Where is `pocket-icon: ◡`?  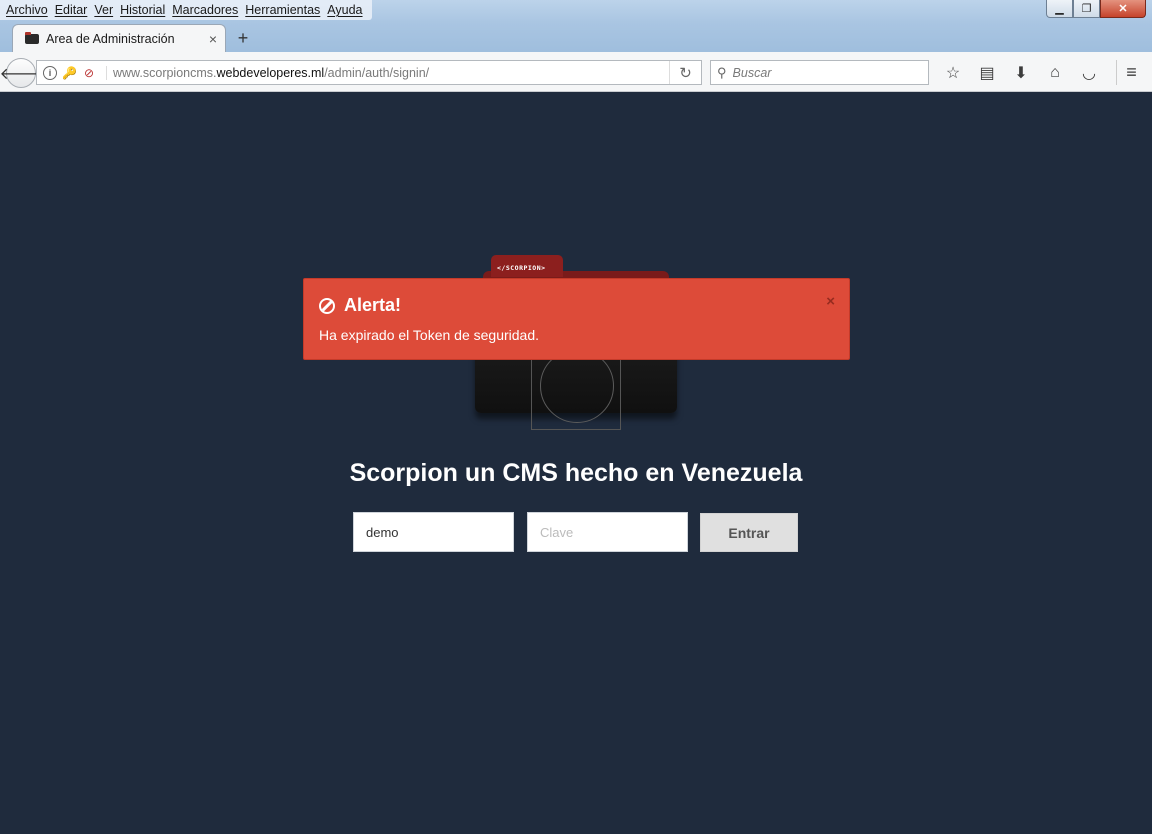 pocket-icon: ◡ is located at coordinates (1089, 72).